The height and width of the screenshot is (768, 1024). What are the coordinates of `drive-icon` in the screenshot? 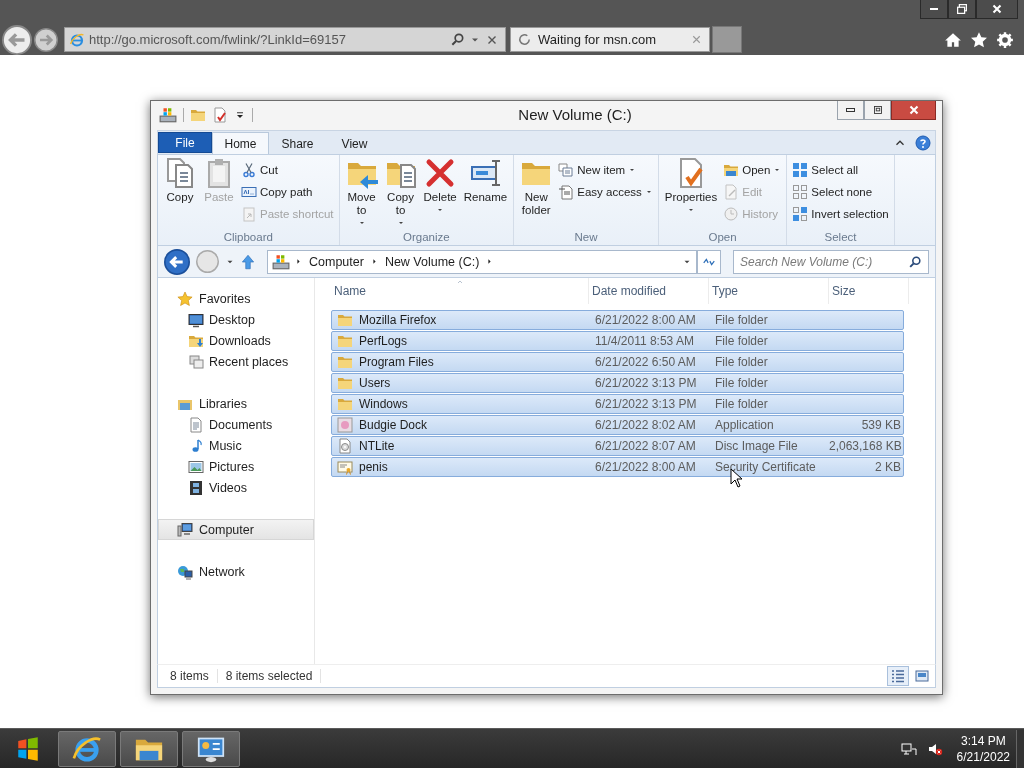 It's located at (168, 115).